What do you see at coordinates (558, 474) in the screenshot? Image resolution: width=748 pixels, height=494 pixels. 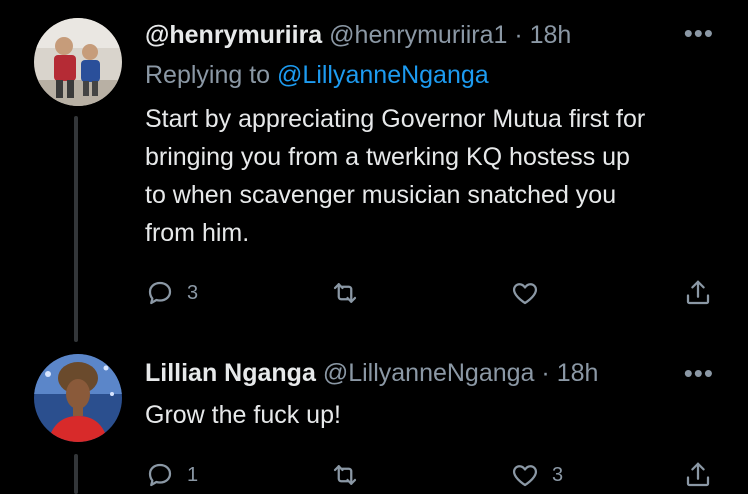 I see `like-count: 3` at bounding box center [558, 474].